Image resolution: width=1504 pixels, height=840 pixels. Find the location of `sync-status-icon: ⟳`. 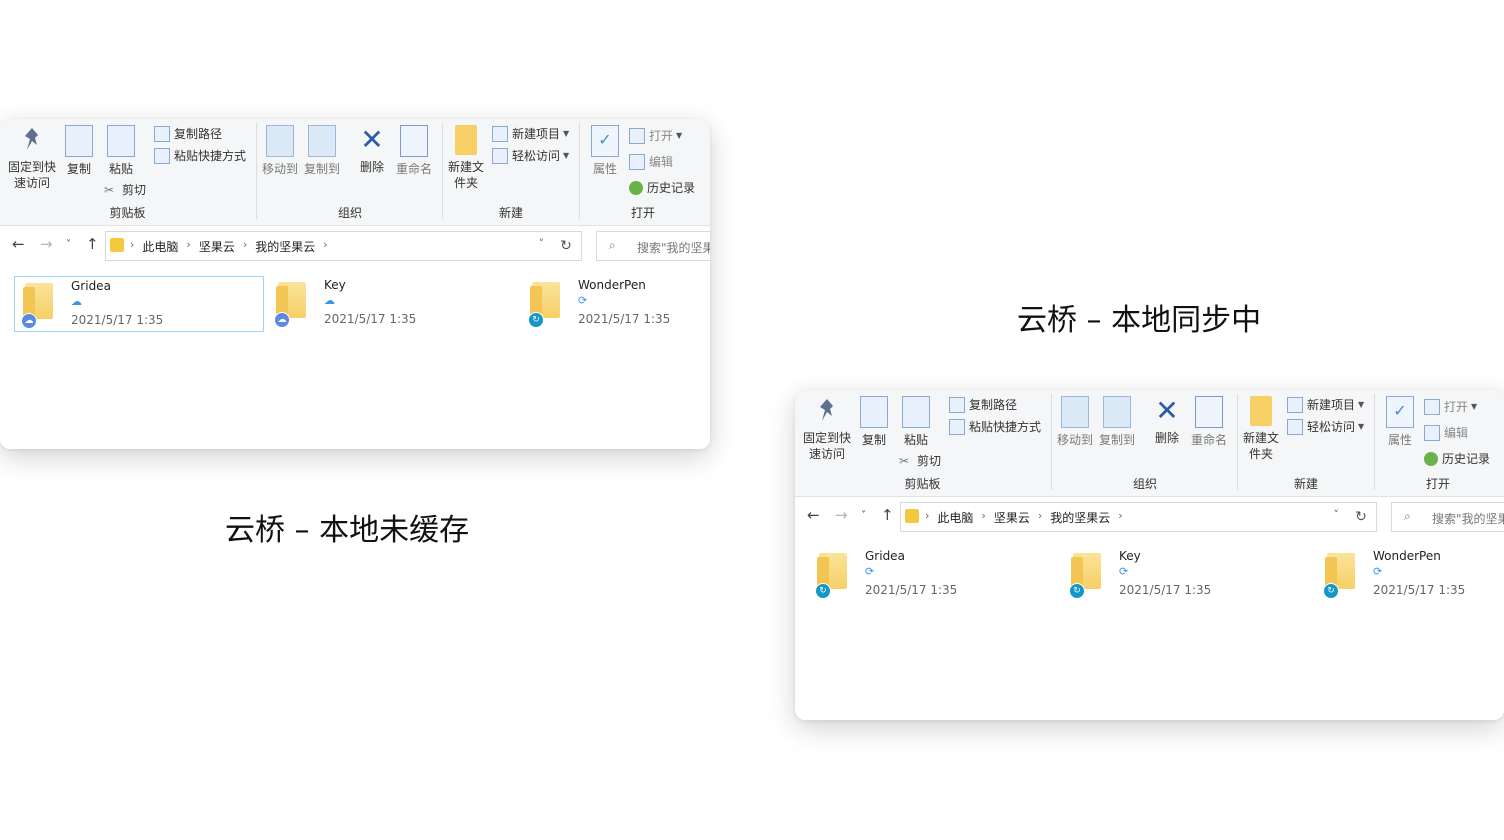

sync-status-icon: ⟳ is located at coordinates (1378, 571).